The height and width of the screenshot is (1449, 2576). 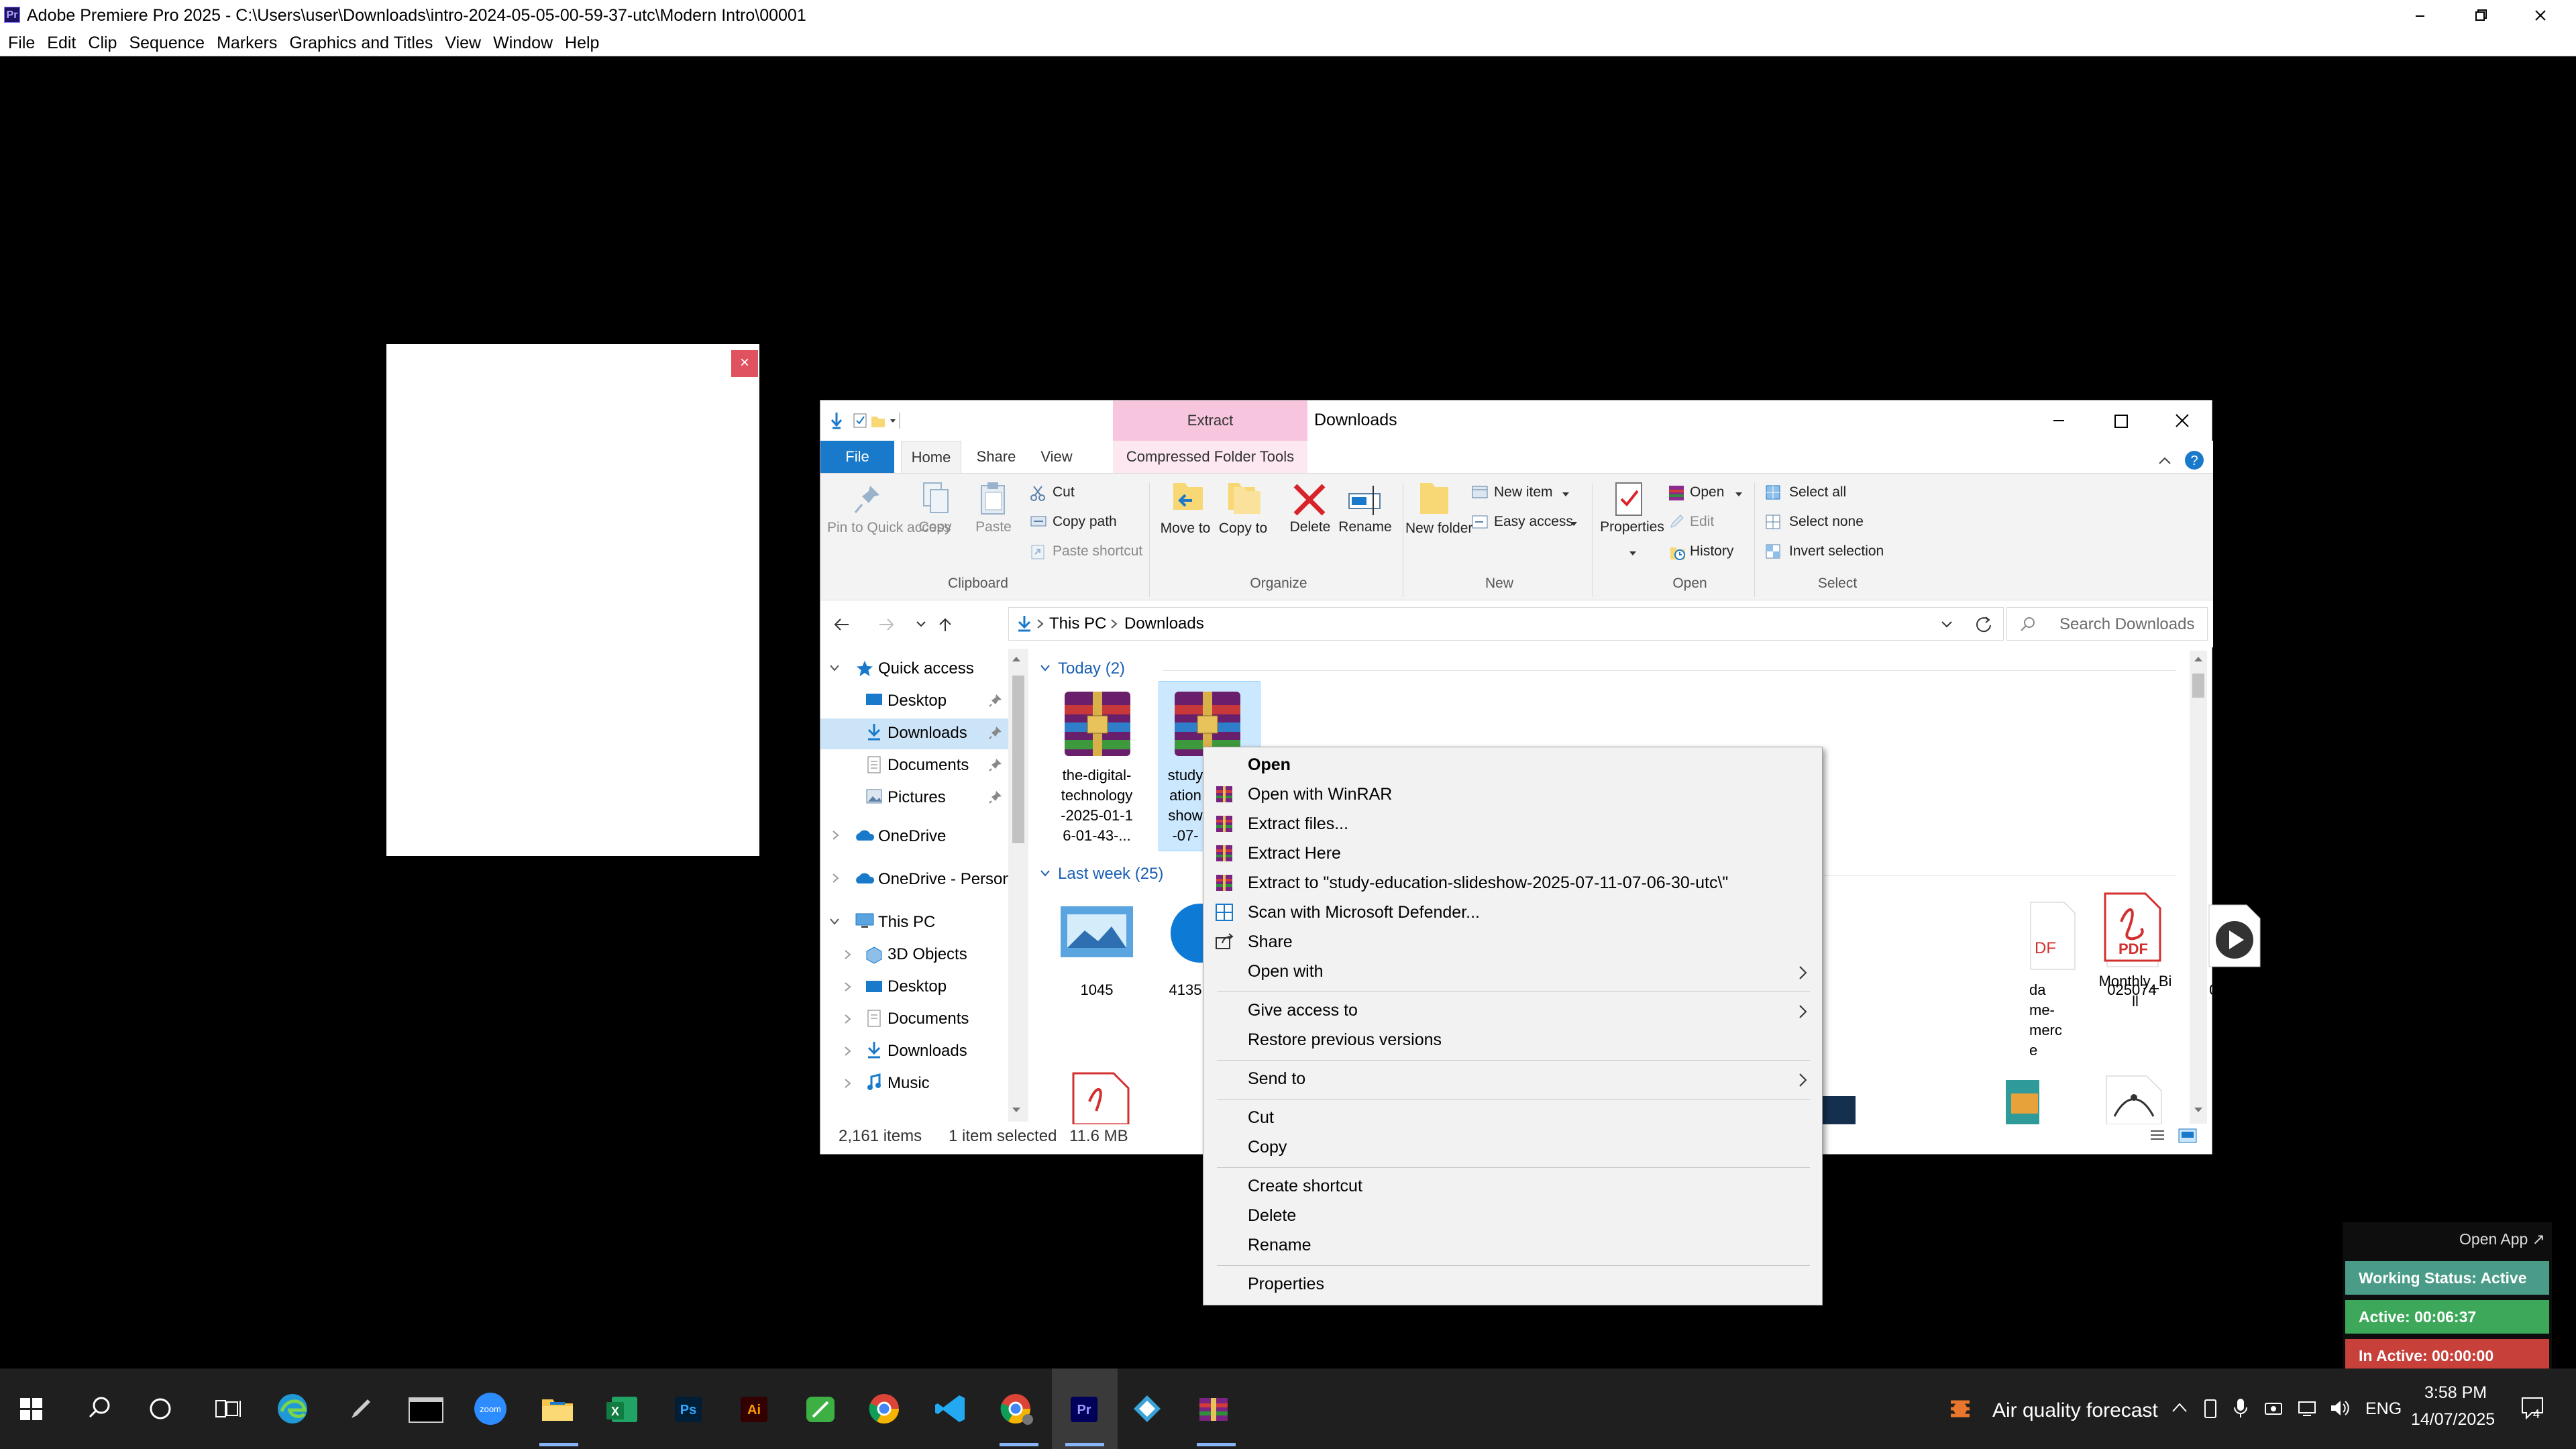 What do you see at coordinates (2055, 936) in the screenshot?
I see `pdf-file-icon: DF` at bounding box center [2055, 936].